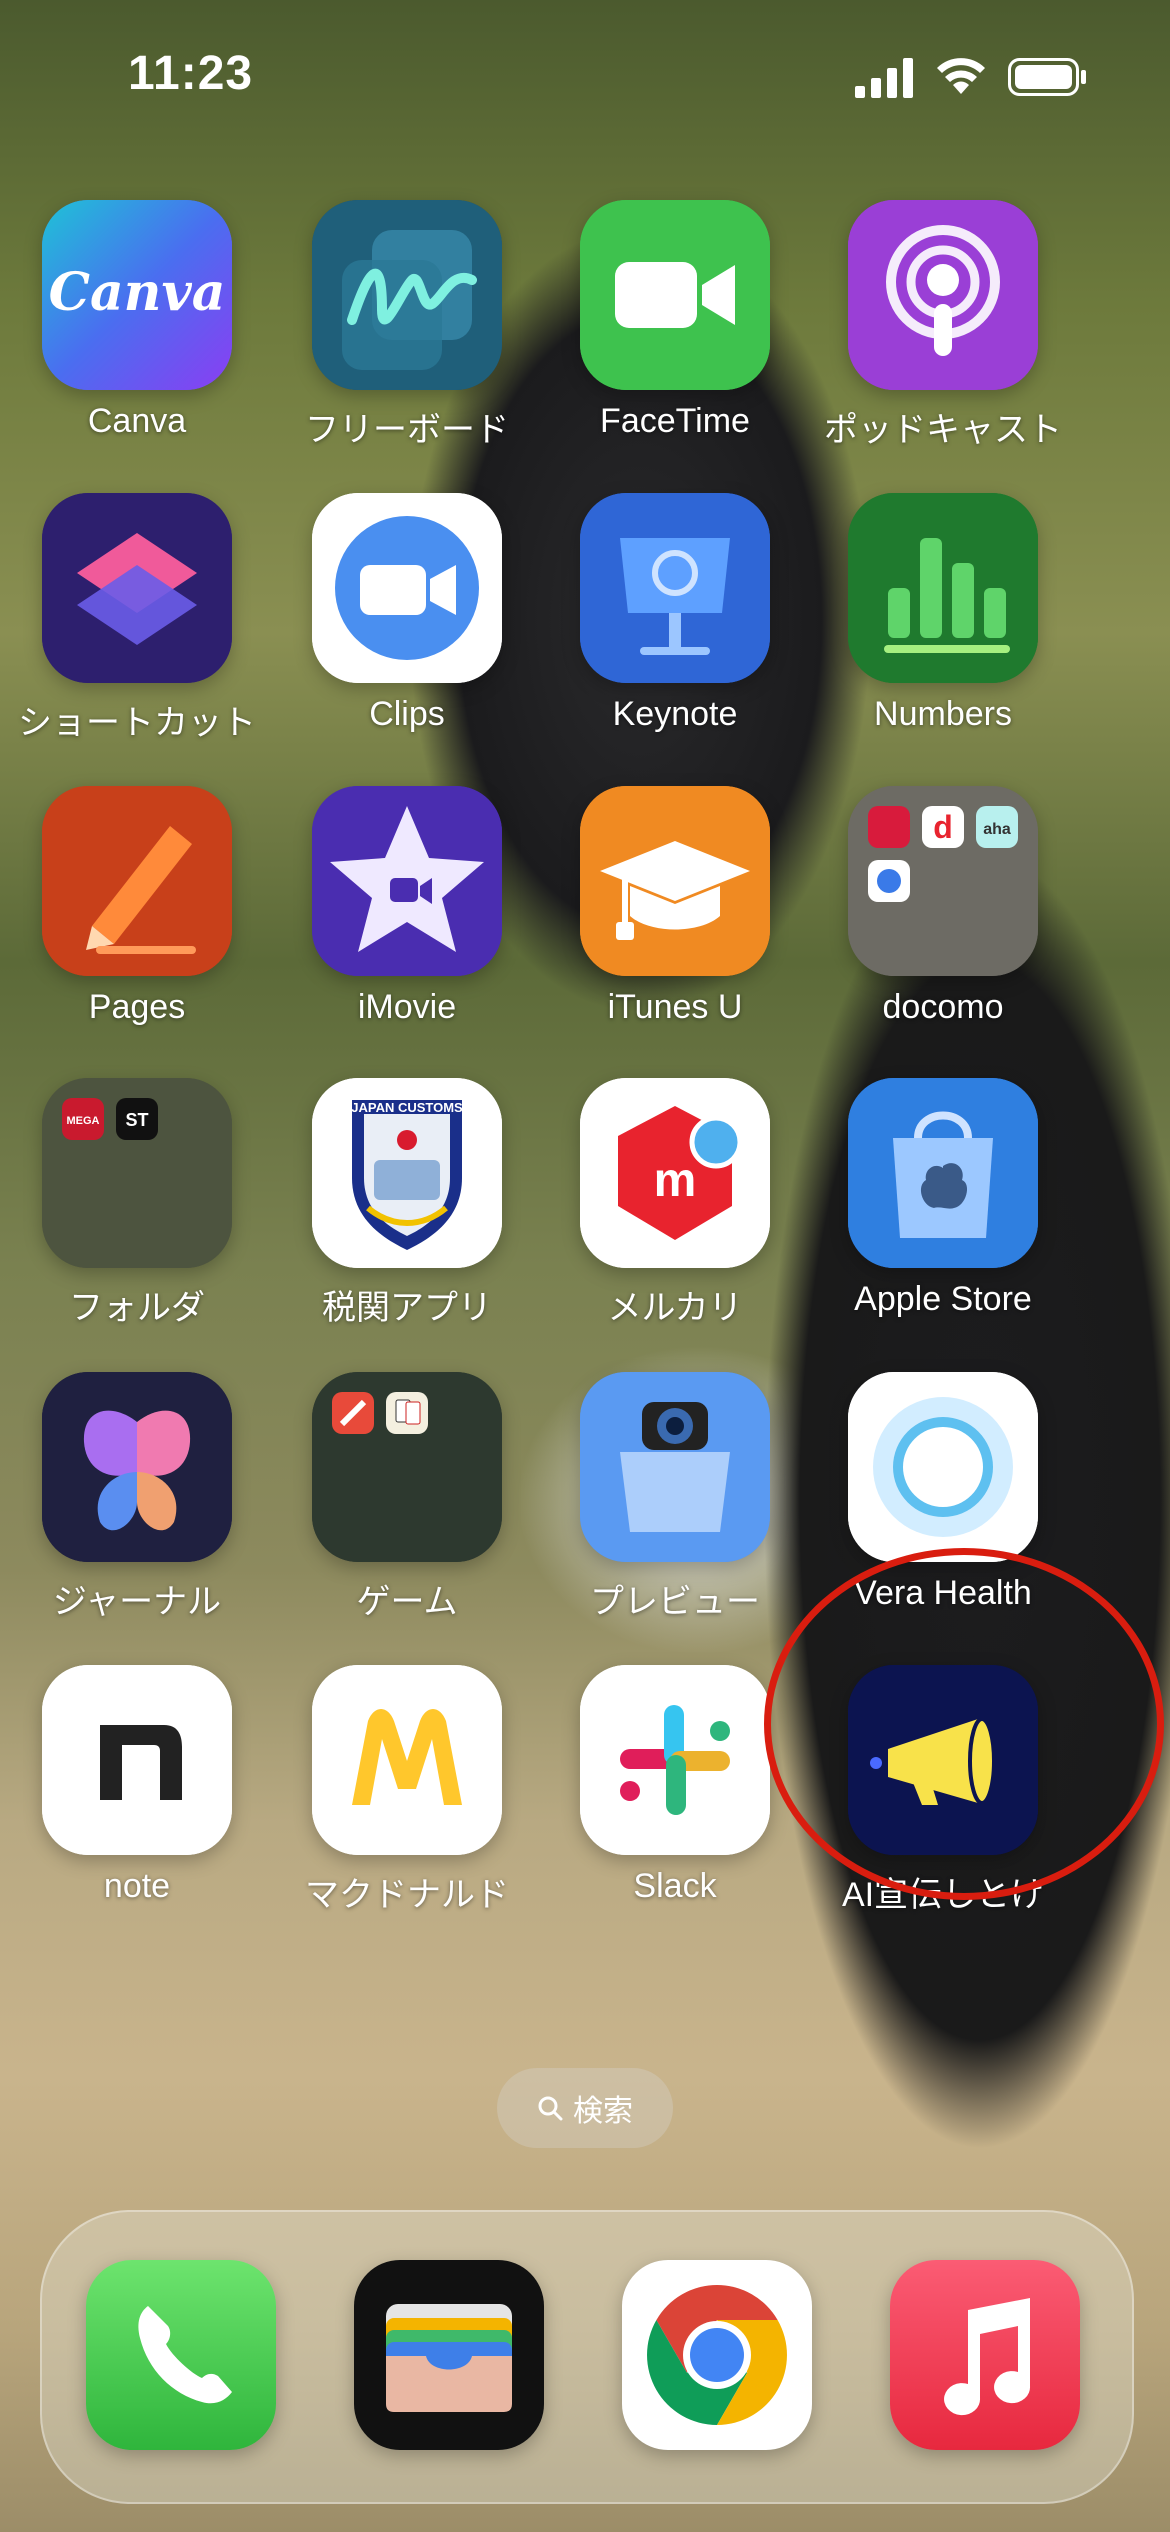 The image size is (1170, 2532). What do you see at coordinates (136, 1120) in the screenshot?
I see `svg-text: ST` at bounding box center [136, 1120].